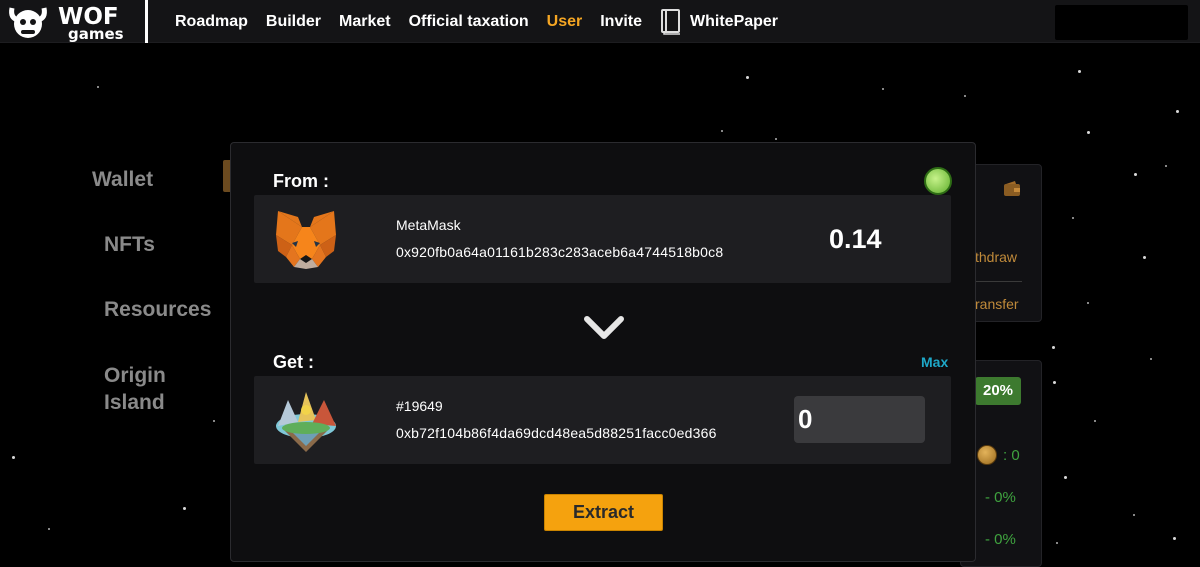 This screenshot has width=1200, height=567. What do you see at coordinates (129, 244) in the screenshot?
I see `sidebar-item-nfts: NFTs` at bounding box center [129, 244].